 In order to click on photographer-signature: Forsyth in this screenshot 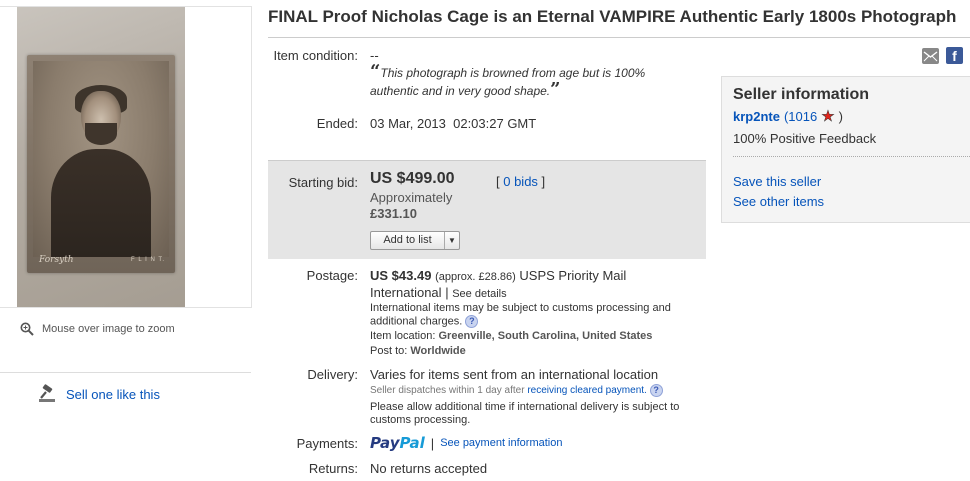, I will do `click(56, 260)`.